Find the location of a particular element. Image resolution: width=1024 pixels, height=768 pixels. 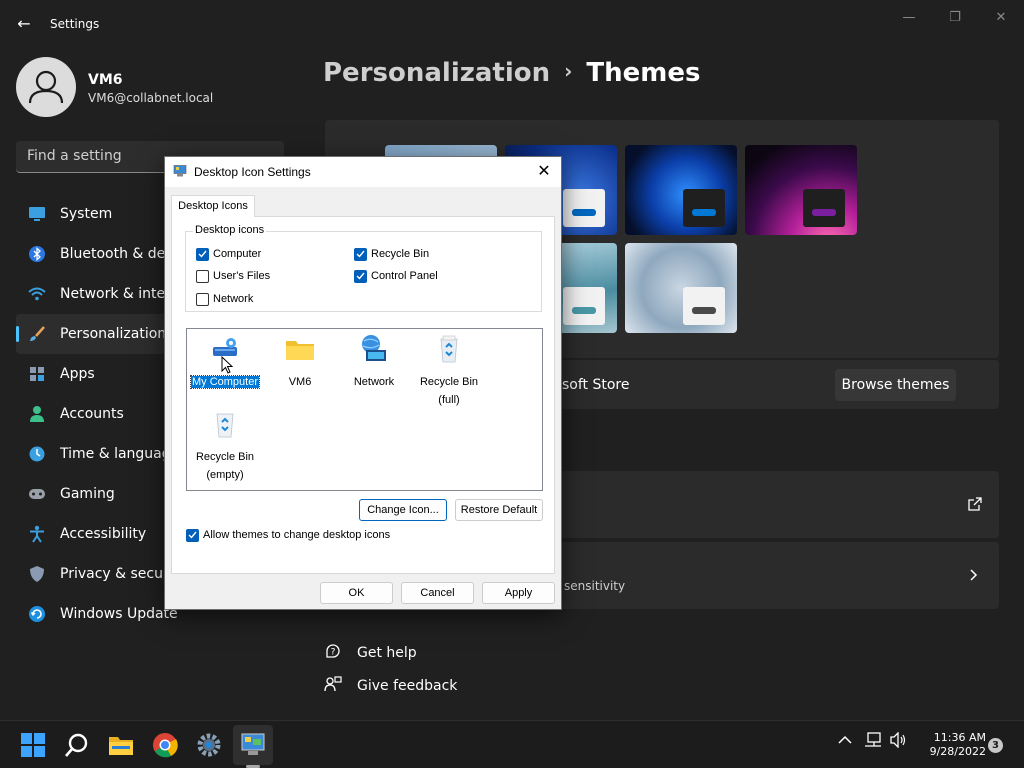

avatar is located at coordinates (46, 87).